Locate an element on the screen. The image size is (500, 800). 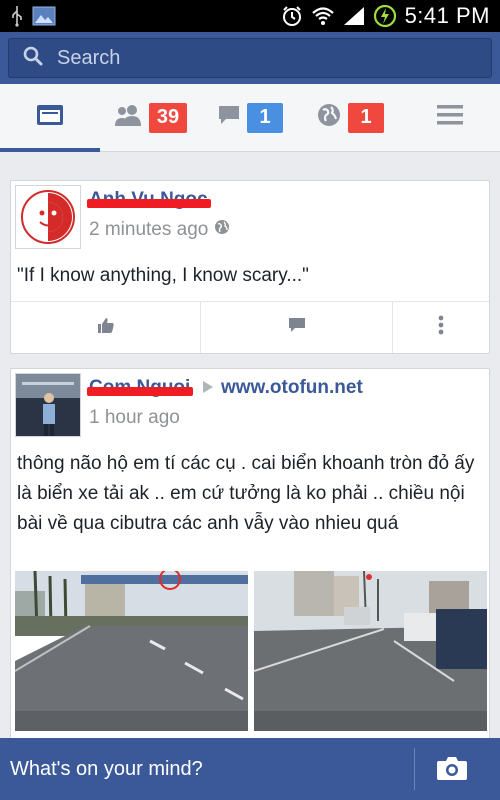
tab-notifications: 1 is located at coordinates (350, 117).